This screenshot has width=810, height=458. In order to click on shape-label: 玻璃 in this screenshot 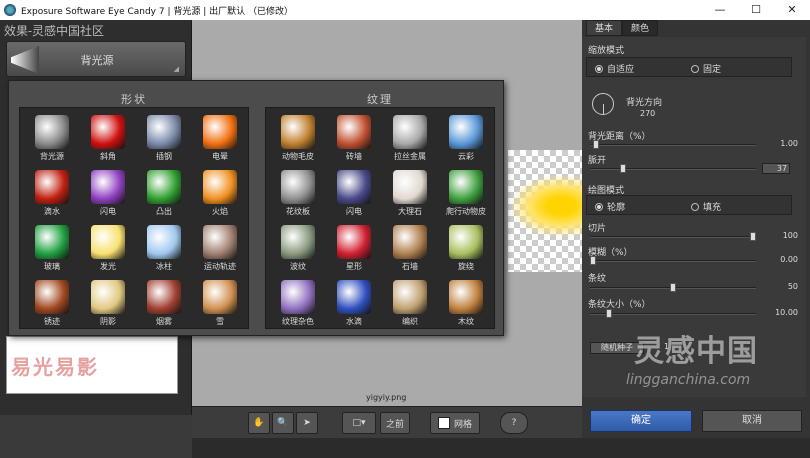, I will do `click(52, 266)`.